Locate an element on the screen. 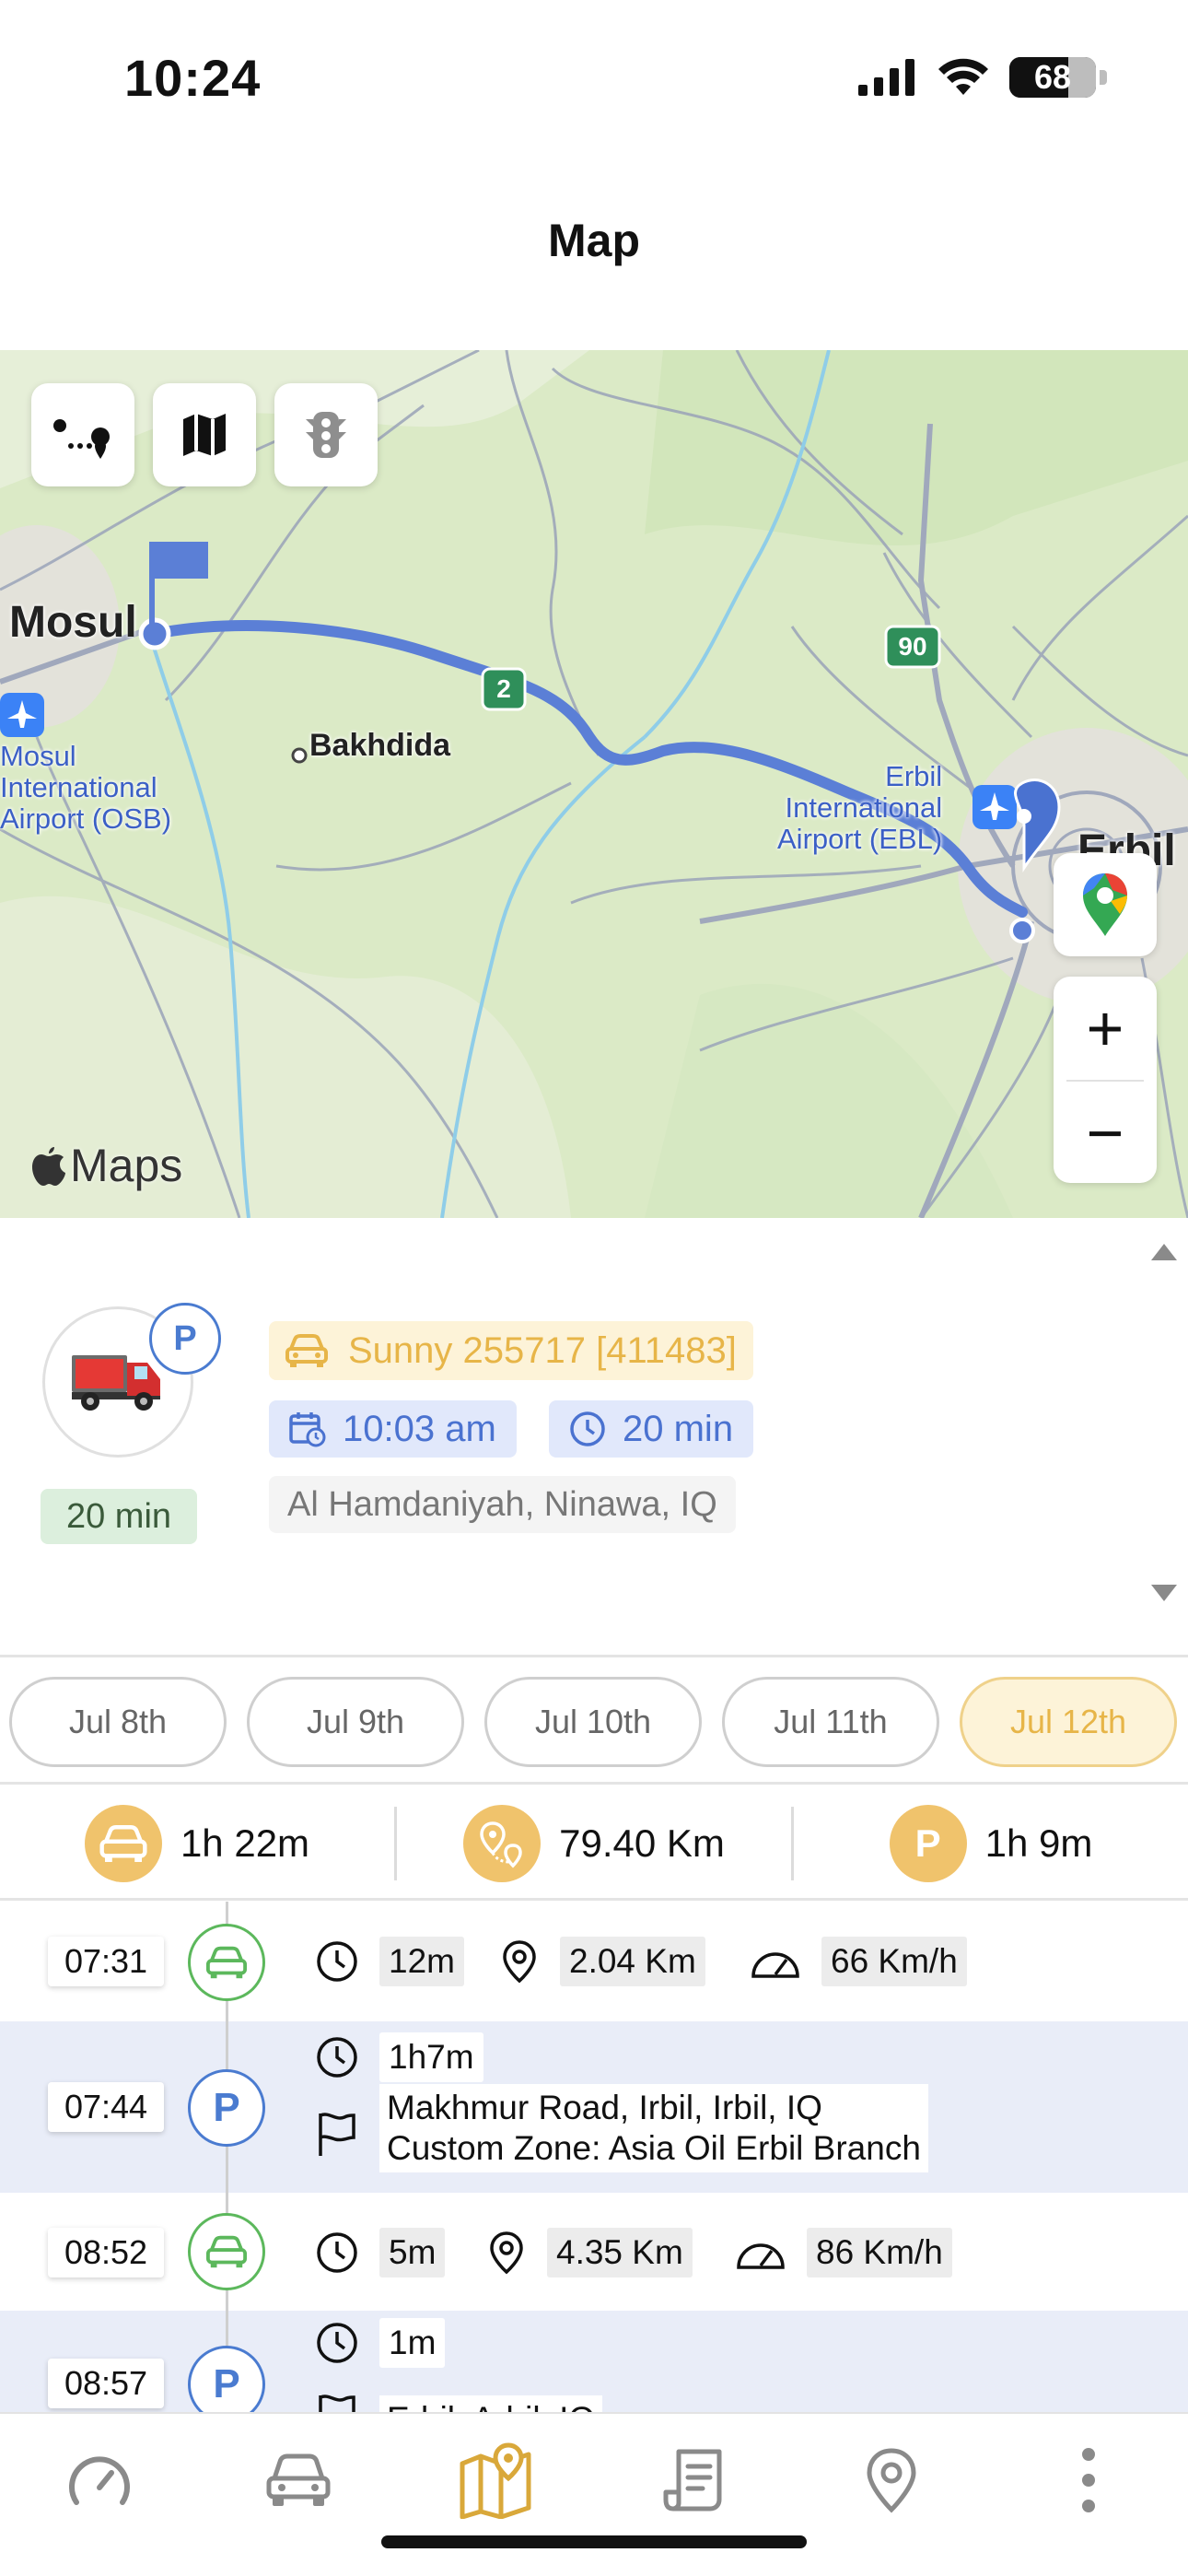 The image size is (1188, 2576). vehicle-name-chip: Sunny 255717 [411483] is located at coordinates (511, 1350).